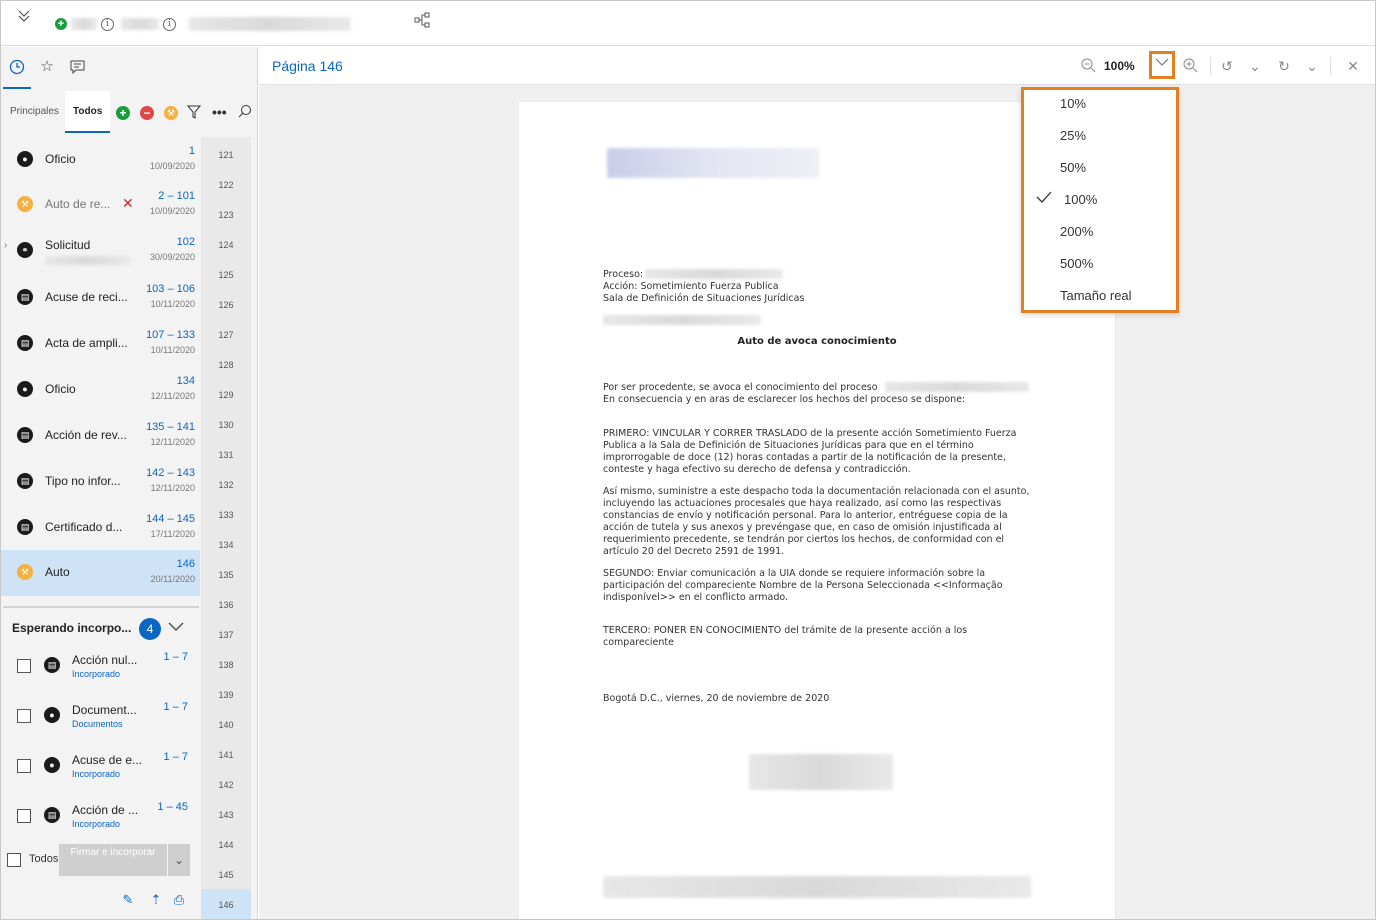 Image resolution: width=1376 pixels, height=920 pixels. What do you see at coordinates (226, 575) in the screenshot?
I see `page-number: 135` at bounding box center [226, 575].